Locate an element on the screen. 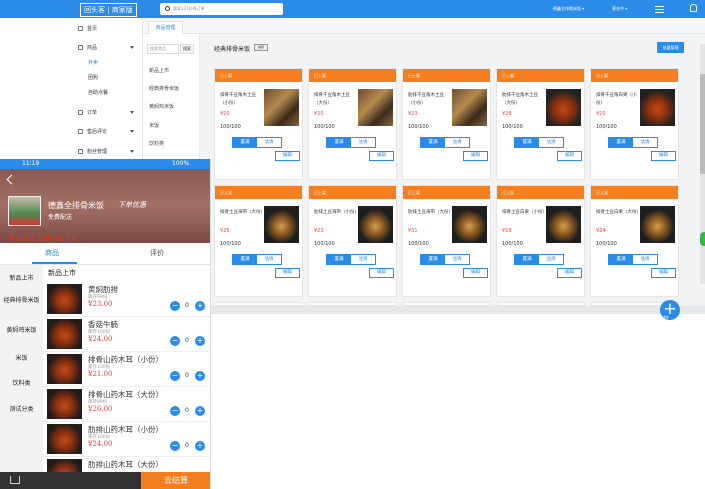 The width and height of the screenshot is (705, 489). product-card: 已上架 肋排干豆角木土豆（大份） ¥28 100/100 置满 沽清 编辑 is located at coordinates (540, 124).